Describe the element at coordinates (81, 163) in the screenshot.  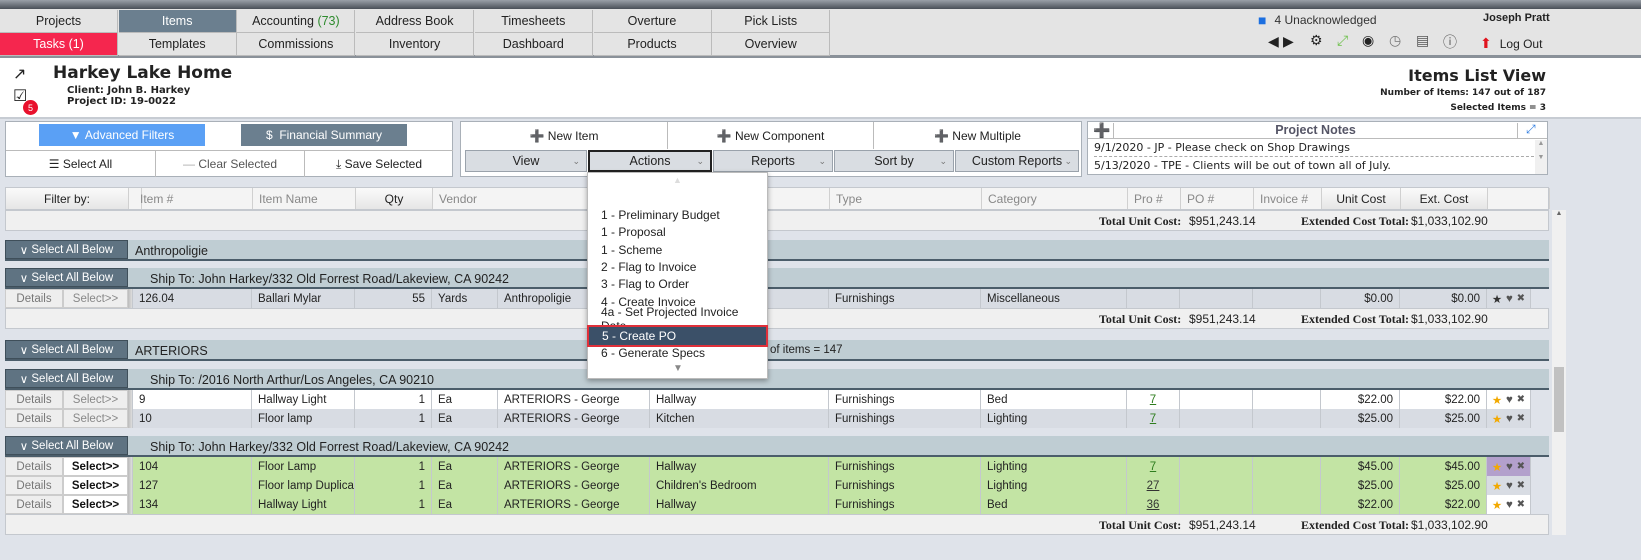
I see `select-all-button: ☰ Select All` at that location.